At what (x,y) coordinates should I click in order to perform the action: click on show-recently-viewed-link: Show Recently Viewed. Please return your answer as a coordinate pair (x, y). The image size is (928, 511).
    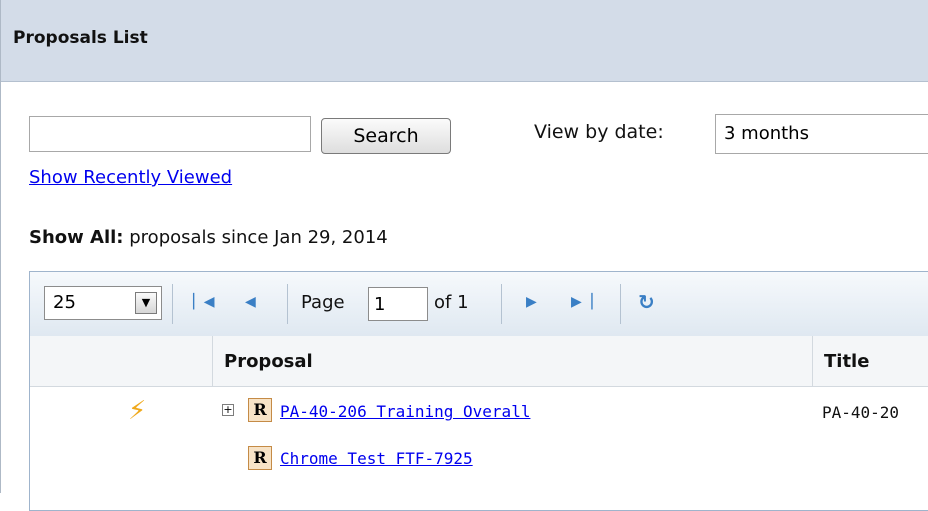
    Looking at the image, I should click on (130, 177).